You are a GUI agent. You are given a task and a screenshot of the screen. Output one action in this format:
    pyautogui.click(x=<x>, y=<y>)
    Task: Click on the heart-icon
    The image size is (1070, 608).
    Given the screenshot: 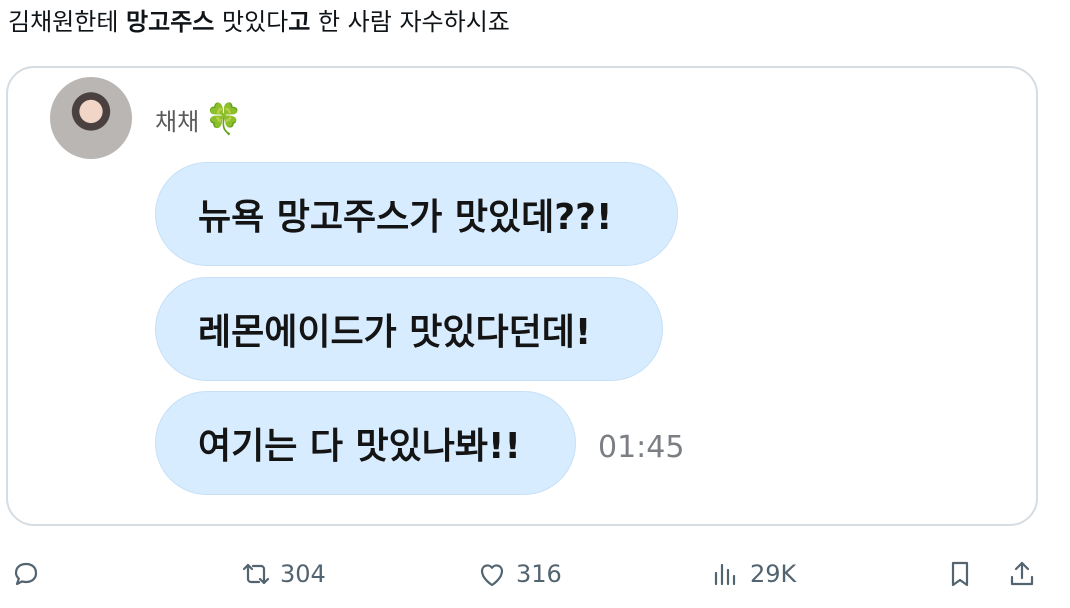 What is the action you would take?
    pyautogui.click(x=492, y=575)
    